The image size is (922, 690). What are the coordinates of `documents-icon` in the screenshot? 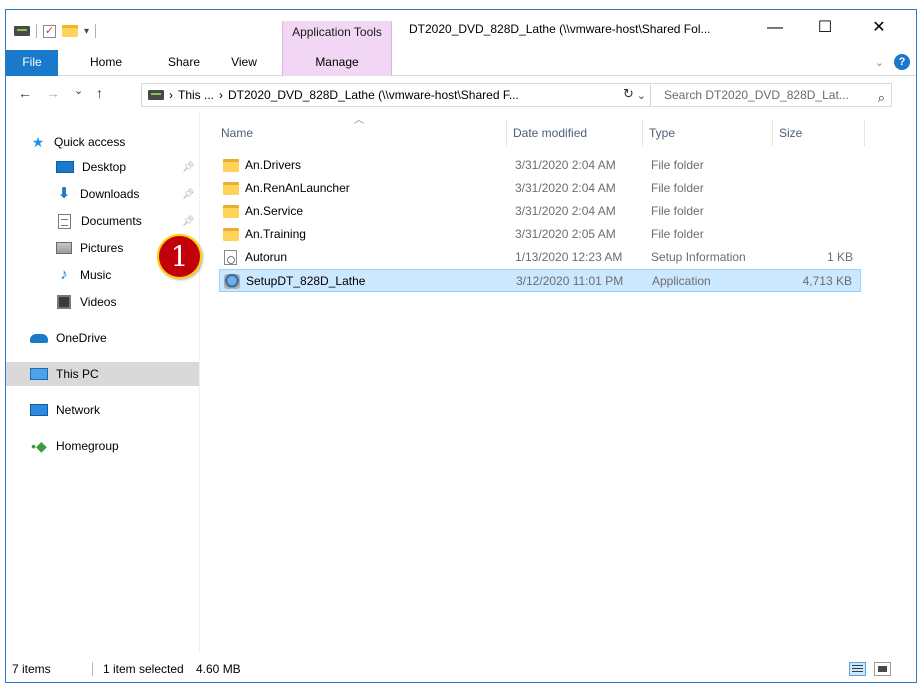 It's located at (64, 221).